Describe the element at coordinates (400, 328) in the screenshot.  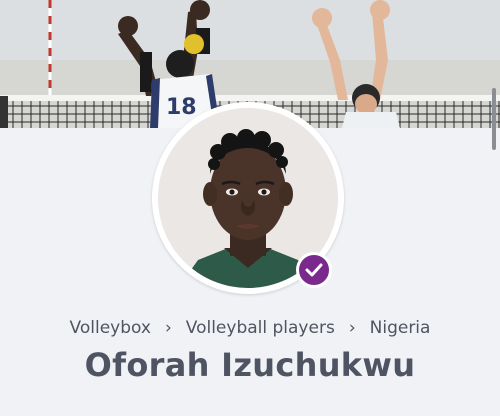
I see `breadcrumb-item-nigeria: Nigeria` at that location.